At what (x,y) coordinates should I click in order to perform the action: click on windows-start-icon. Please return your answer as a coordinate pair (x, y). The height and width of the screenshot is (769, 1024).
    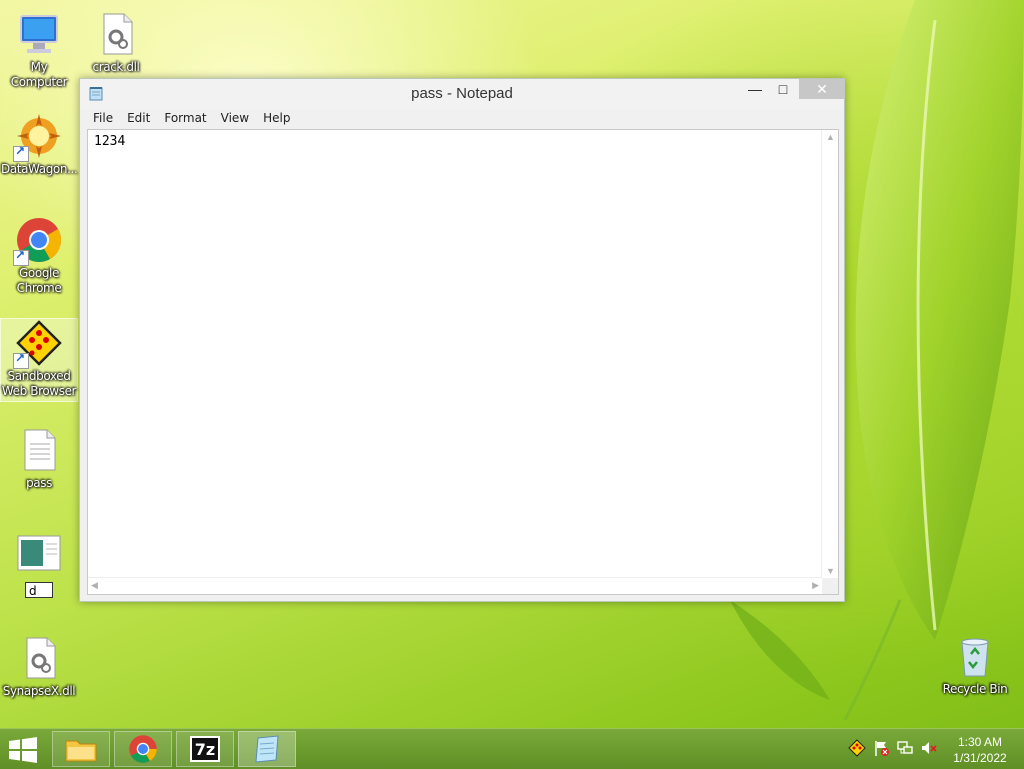
    Looking at the image, I should click on (23, 750).